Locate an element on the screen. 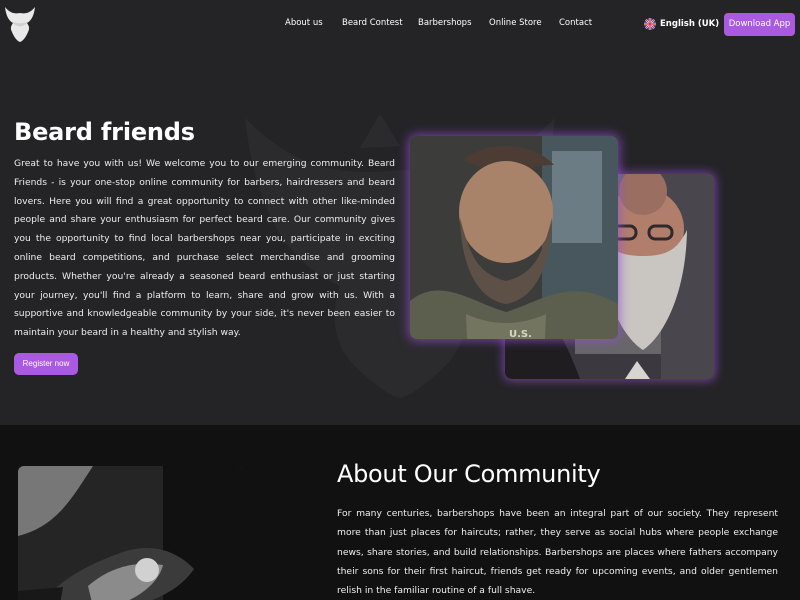 This screenshot has height=600, width=800. nav-about-us: About us is located at coordinates (304, 23).